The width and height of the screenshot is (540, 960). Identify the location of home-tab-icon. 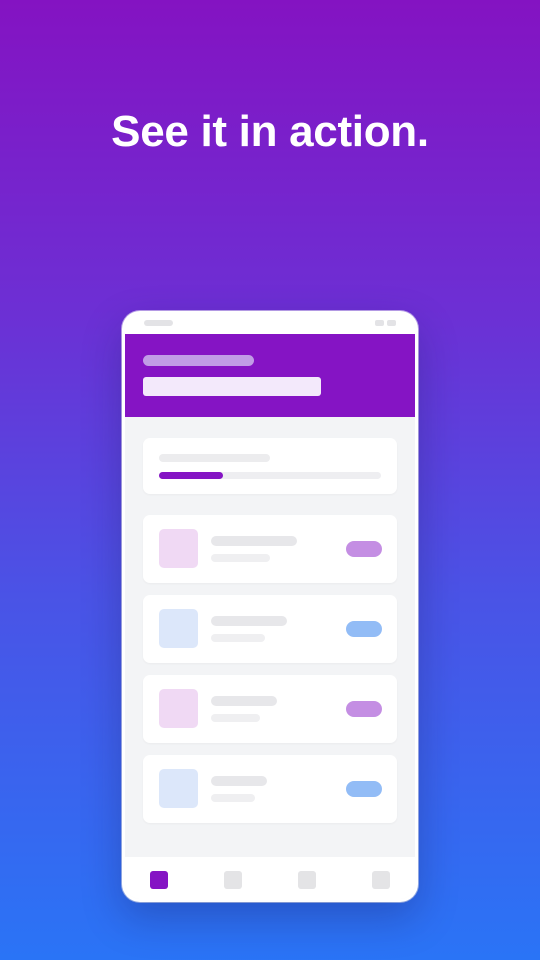
(159, 880).